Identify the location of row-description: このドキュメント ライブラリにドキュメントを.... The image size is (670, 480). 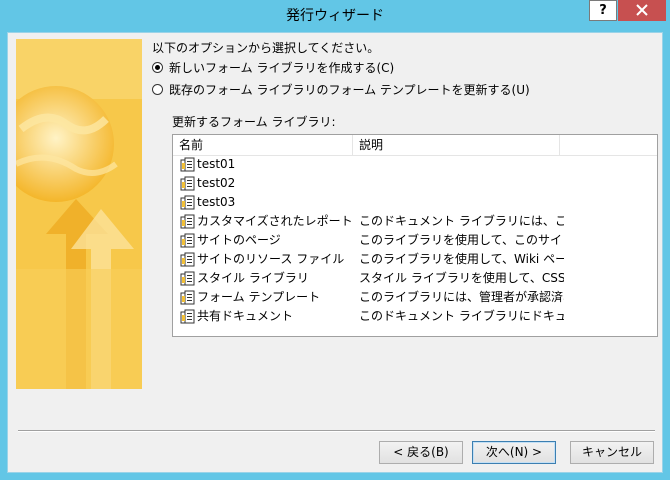
(461, 316).